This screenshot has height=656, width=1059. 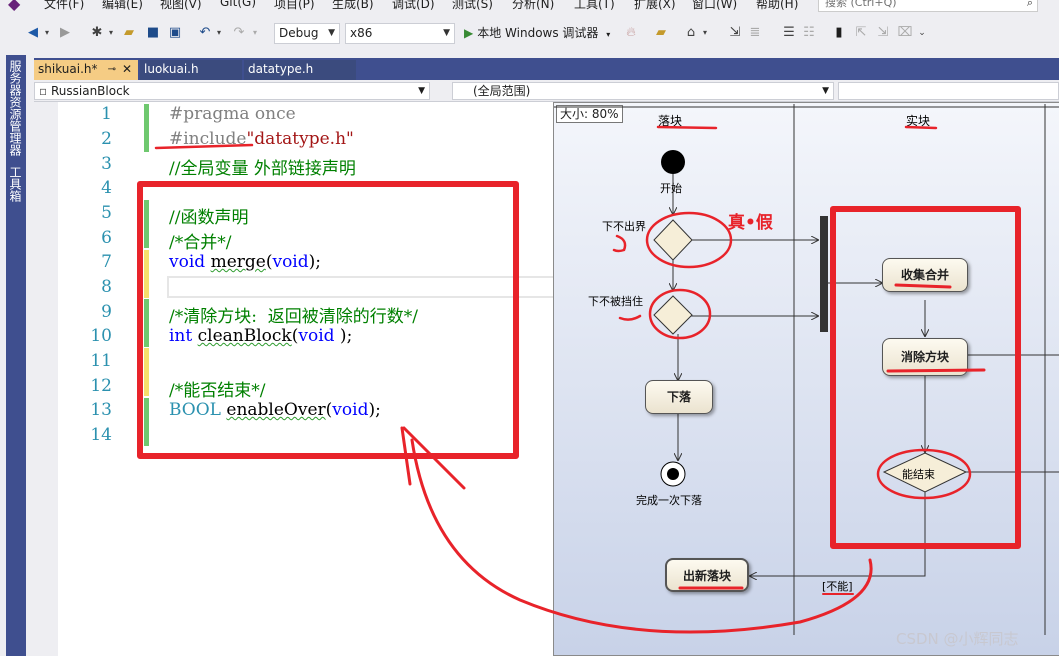 What do you see at coordinates (837, 586) in the screenshot?
I see `guard-cannot-label: [不能]` at bounding box center [837, 586].